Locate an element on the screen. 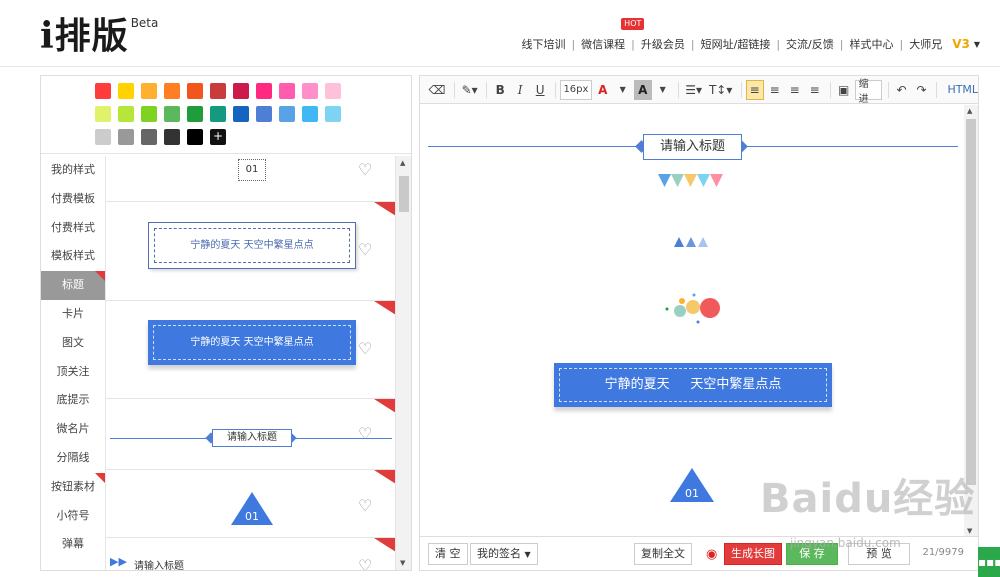  italic-button: I is located at coordinates (520, 90).